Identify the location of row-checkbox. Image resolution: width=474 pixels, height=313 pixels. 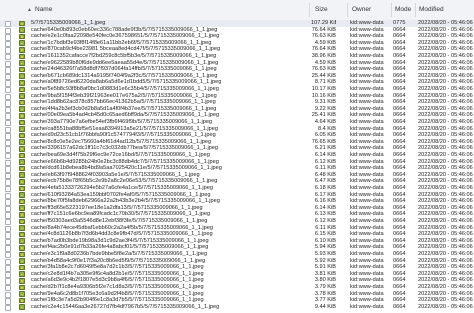
(8, 308).